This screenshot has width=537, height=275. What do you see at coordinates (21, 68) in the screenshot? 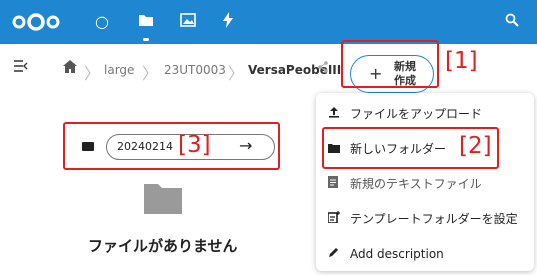
I see `navigation-toggle-icon` at bounding box center [21, 68].